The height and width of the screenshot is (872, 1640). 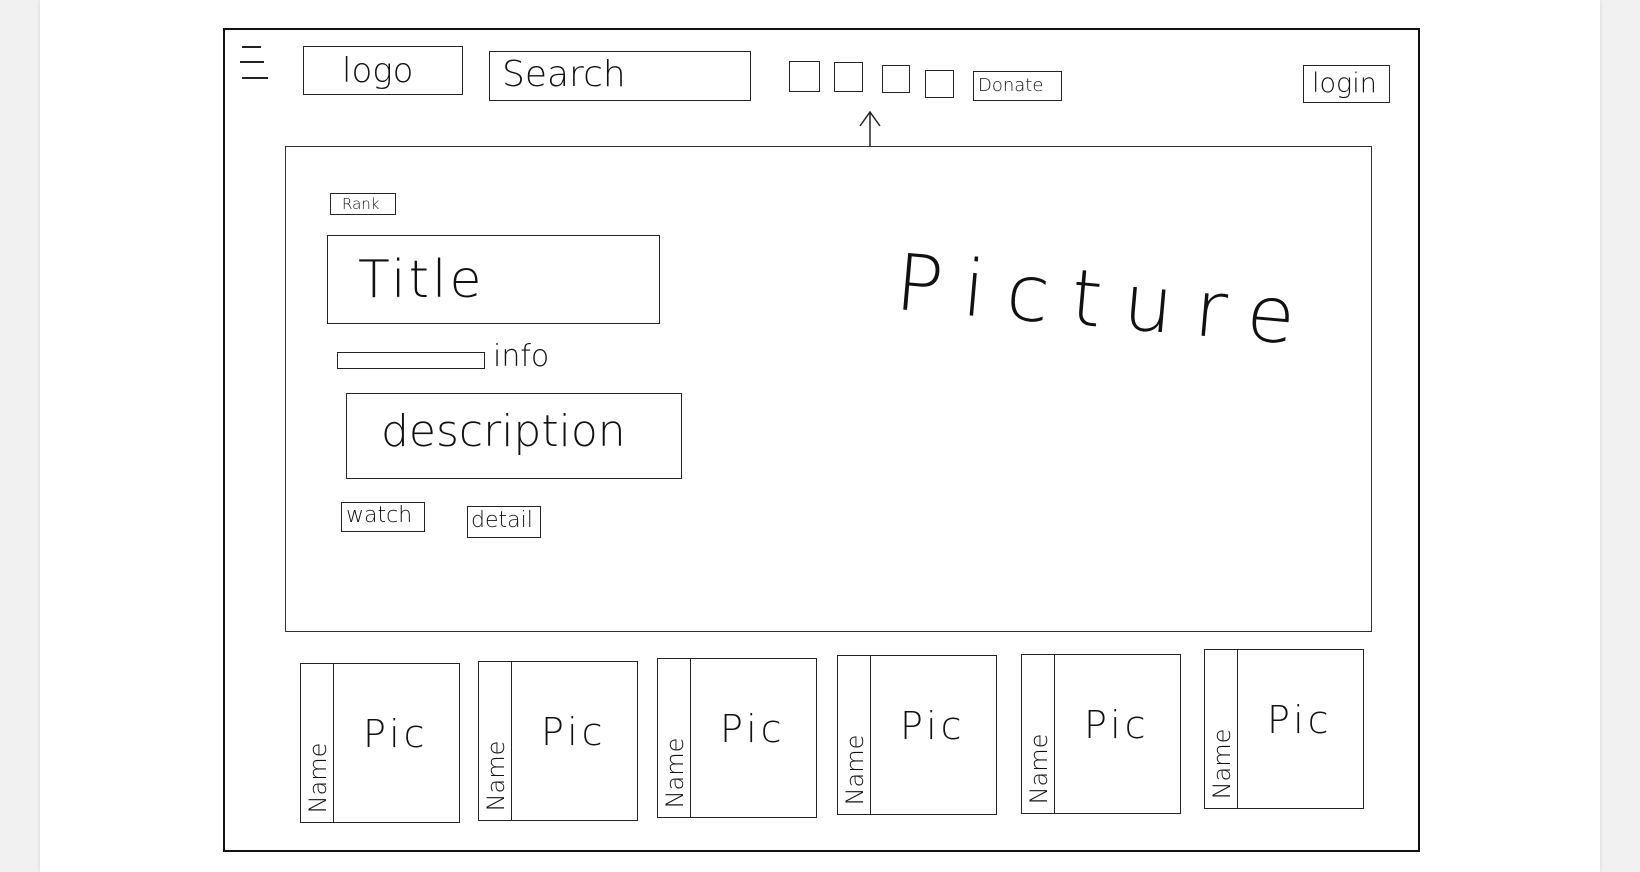 I want to click on rank-badge: Rank, so click(x=363, y=204).